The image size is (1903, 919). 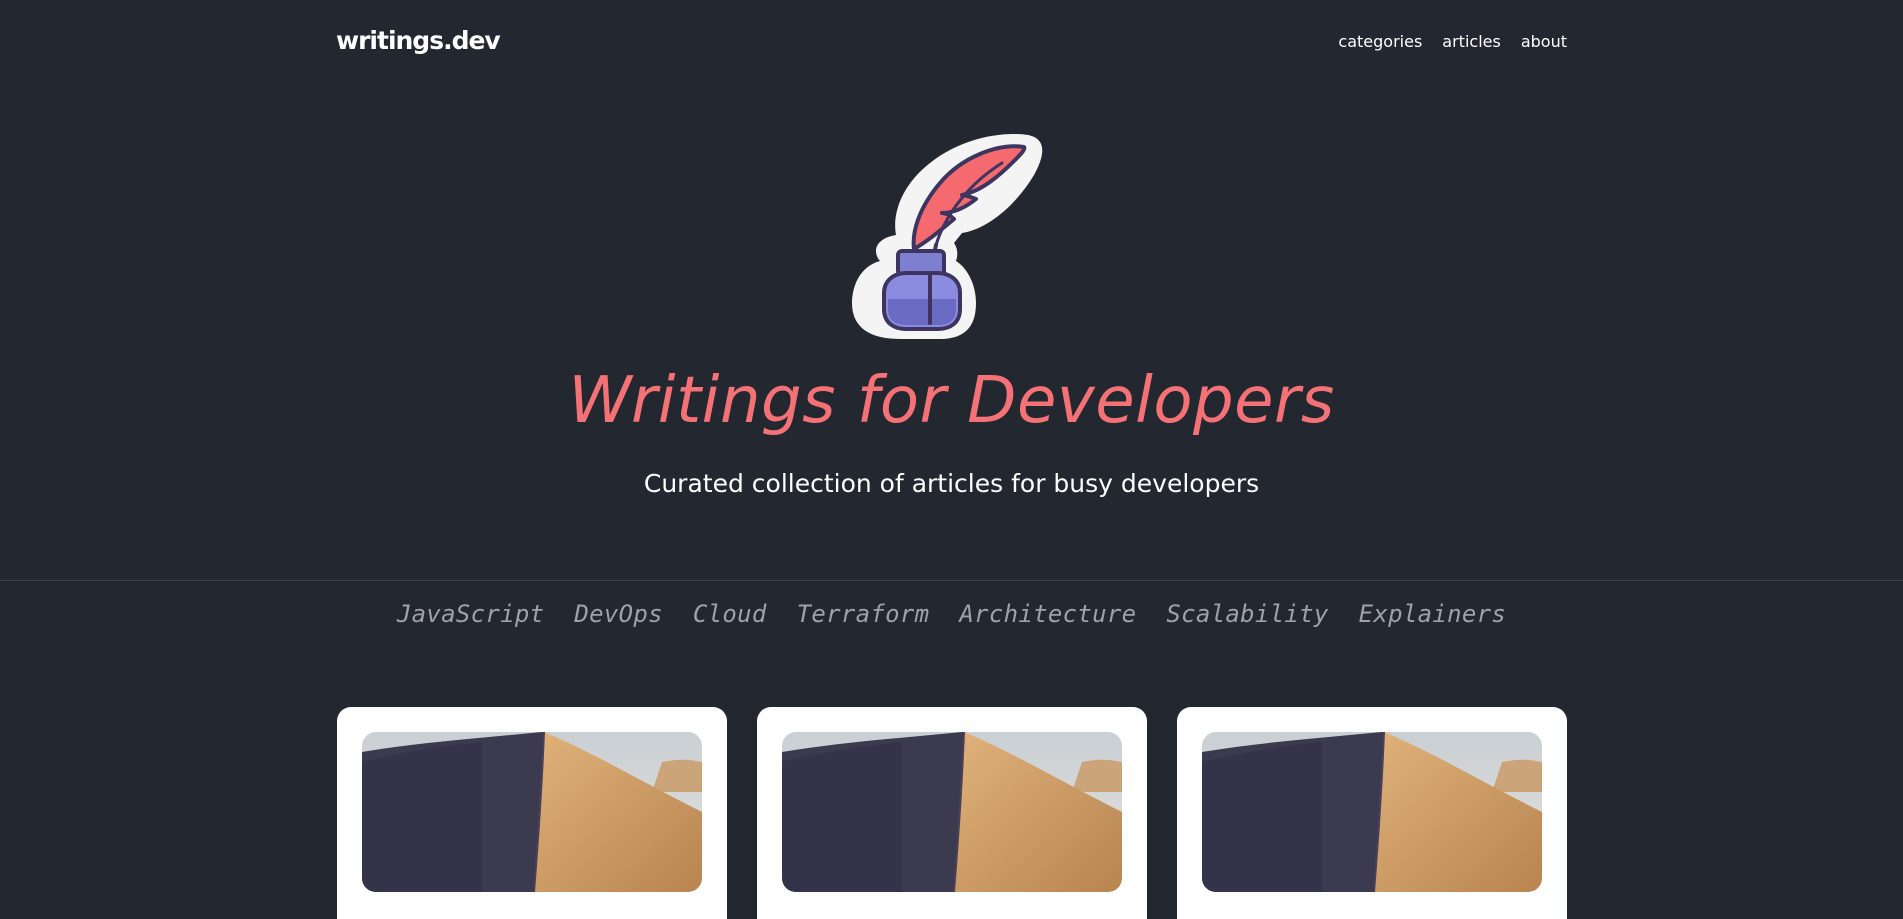 I want to click on nav-link-articles: articles, so click(x=1471, y=41).